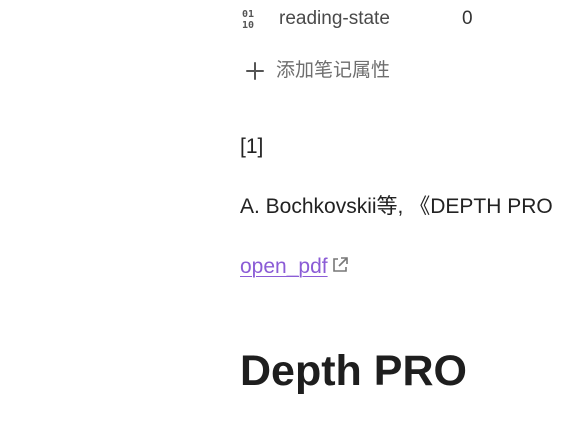 The height and width of the screenshot is (437, 568). I want to click on binary-number-icon: 01 10, so click(253, 19).